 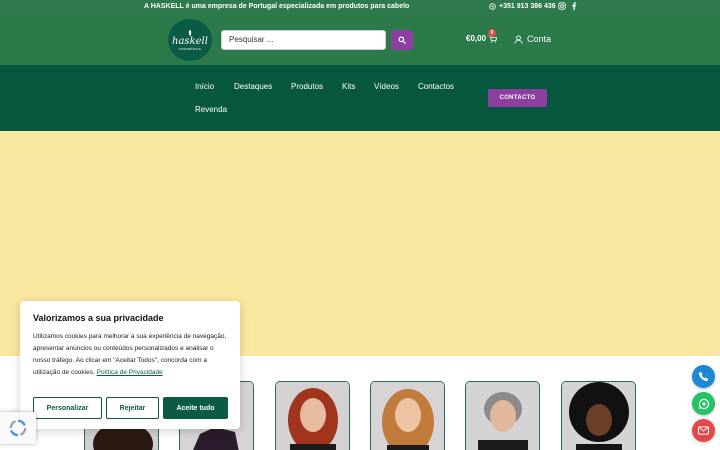 I want to click on search-icon, so click(x=402, y=40).